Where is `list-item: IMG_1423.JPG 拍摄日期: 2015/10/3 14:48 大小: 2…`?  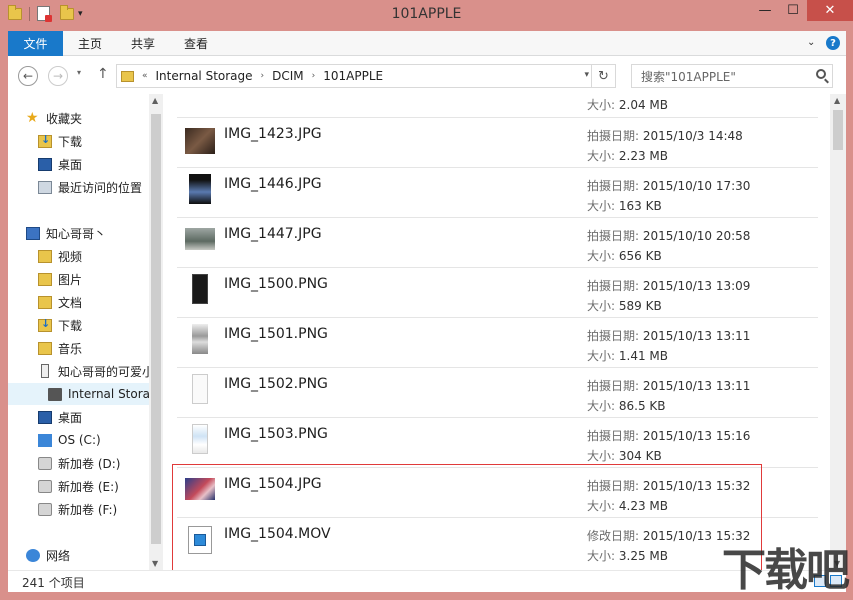
list-item: IMG_1423.JPG 拍摄日期: 2015/10/3 14:48 大小: 2… is located at coordinates (497, 143).